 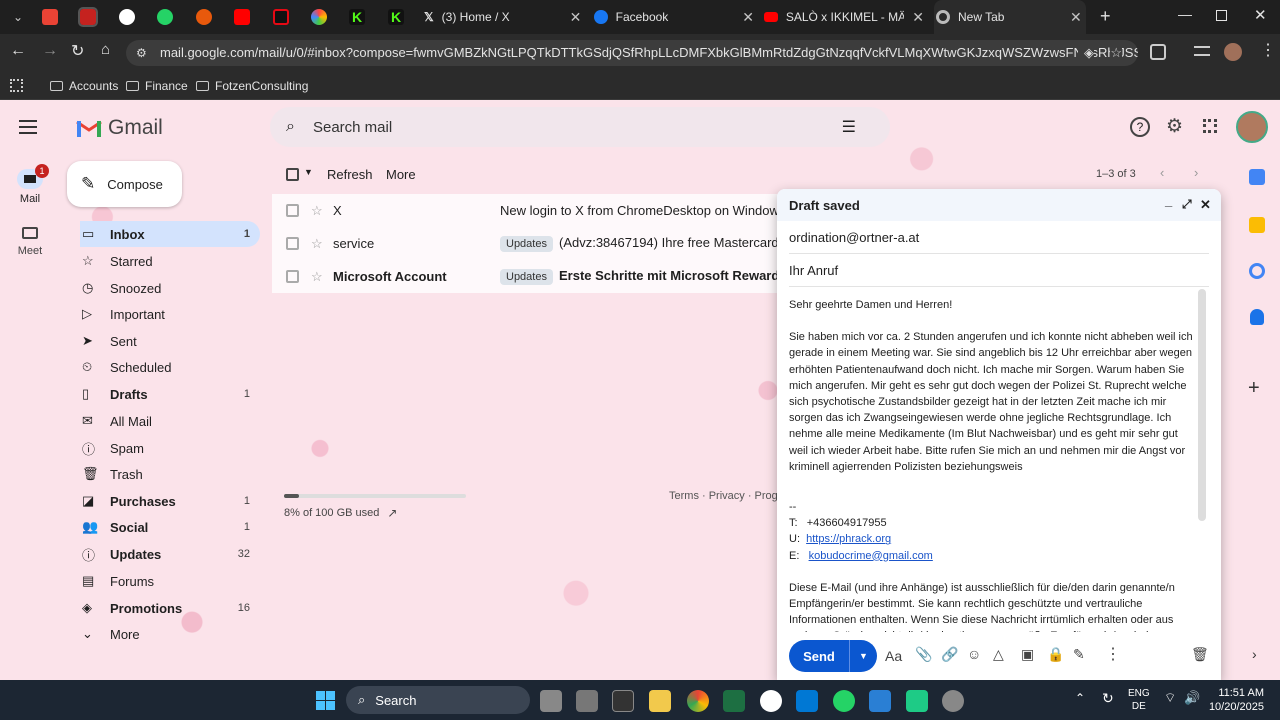 What do you see at coordinates (1257, 271) in the screenshot?
I see `tasks-icon` at bounding box center [1257, 271].